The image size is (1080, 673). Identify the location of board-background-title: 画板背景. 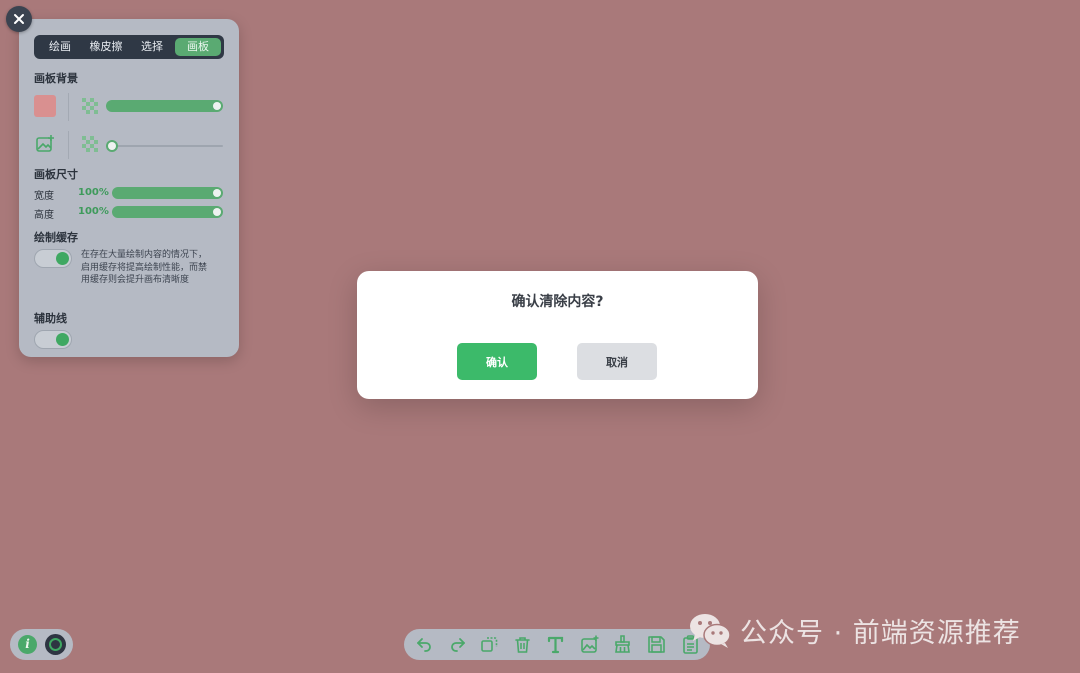
(56, 78).